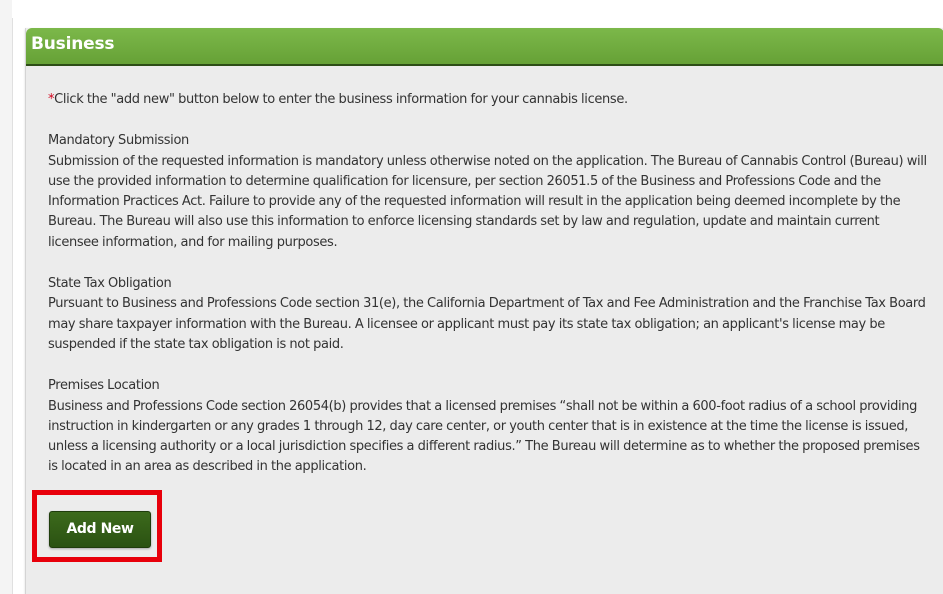  What do you see at coordinates (100, 529) in the screenshot?
I see `add-new-button: Add New` at bounding box center [100, 529].